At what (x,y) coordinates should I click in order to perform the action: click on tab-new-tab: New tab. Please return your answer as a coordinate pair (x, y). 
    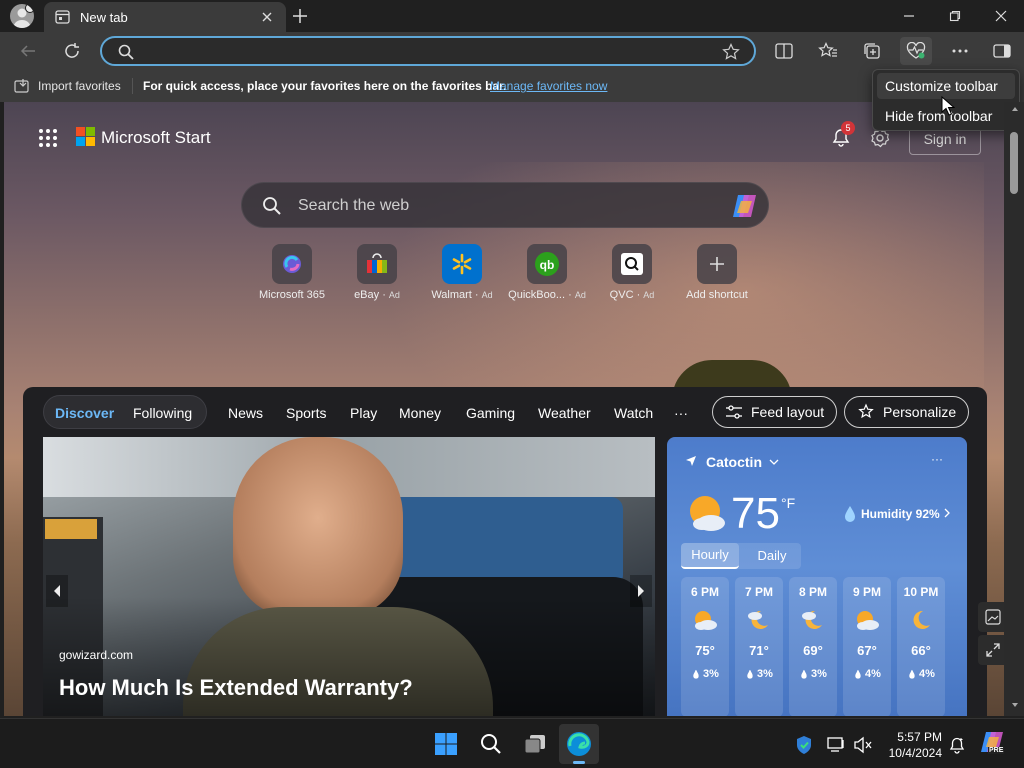
    Looking at the image, I should click on (165, 17).